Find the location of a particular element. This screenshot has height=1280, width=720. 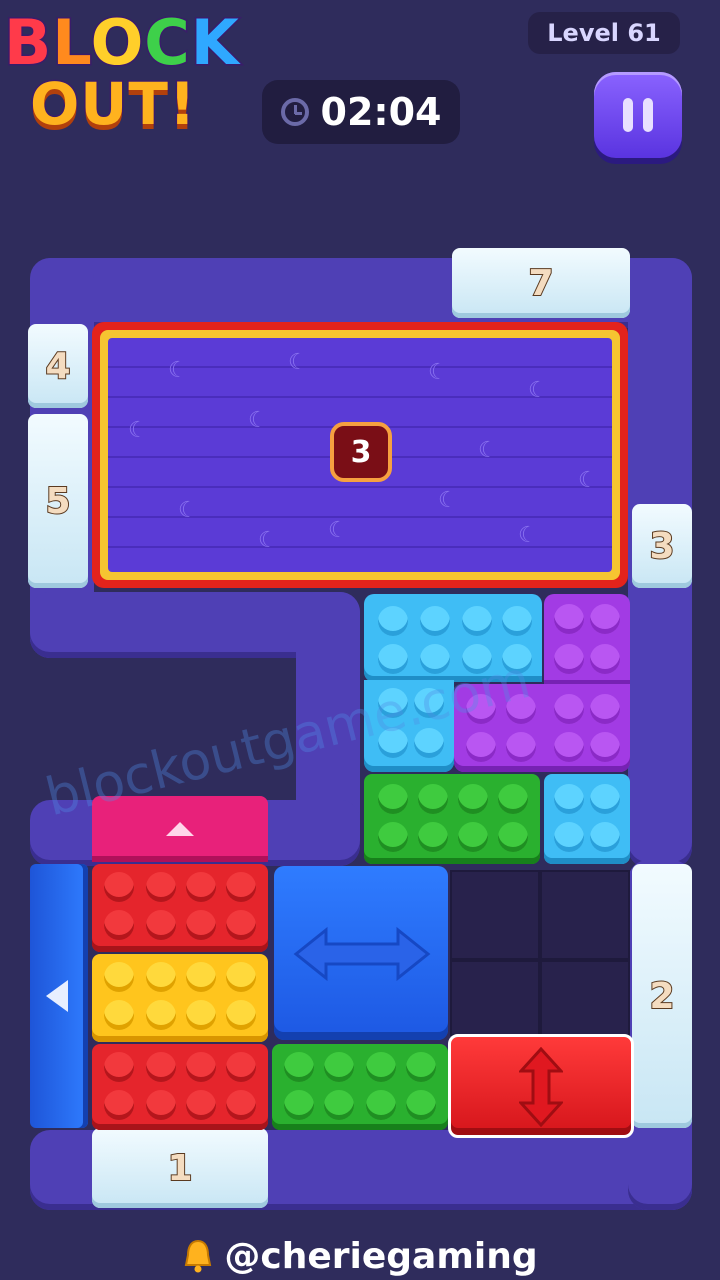

arrow-up-icon is located at coordinates (180, 829).